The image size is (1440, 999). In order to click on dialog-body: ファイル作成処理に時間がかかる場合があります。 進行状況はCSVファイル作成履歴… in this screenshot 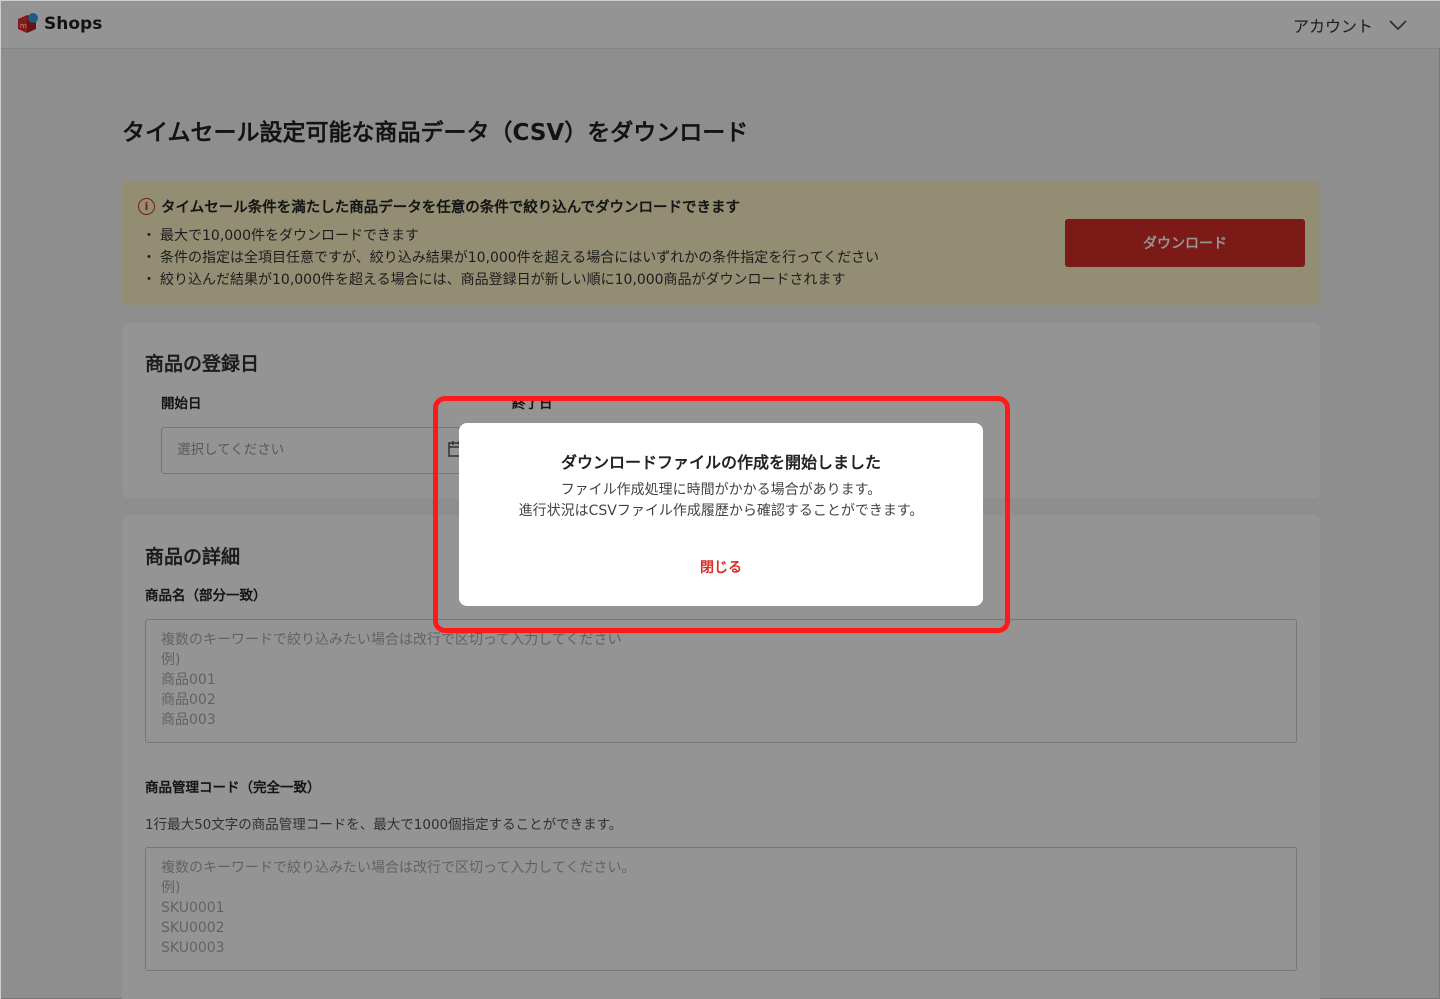, I will do `click(721, 501)`.